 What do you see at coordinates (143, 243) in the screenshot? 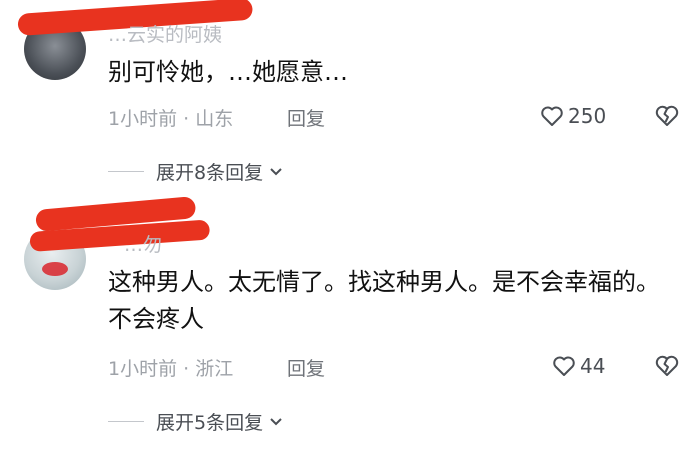
I see `username: …勿` at bounding box center [143, 243].